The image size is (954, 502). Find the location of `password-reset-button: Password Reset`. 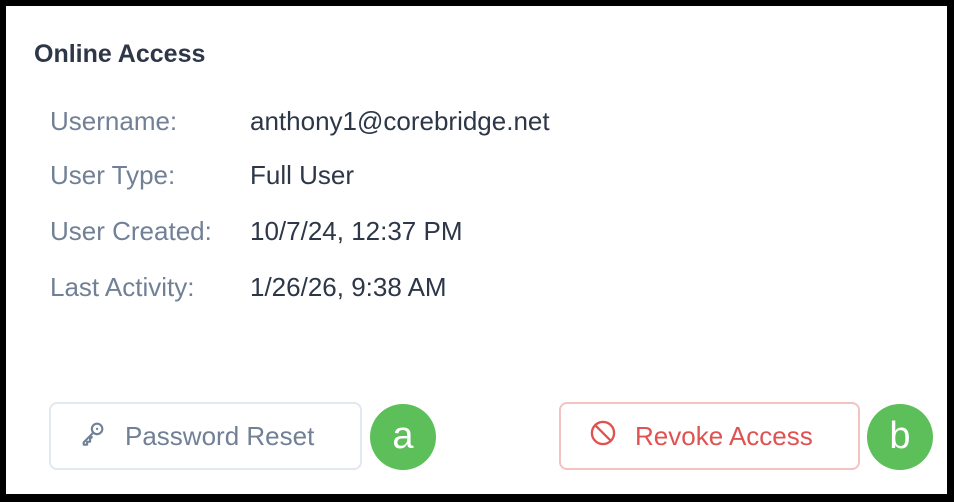

password-reset-button: Password Reset is located at coordinates (205, 436).